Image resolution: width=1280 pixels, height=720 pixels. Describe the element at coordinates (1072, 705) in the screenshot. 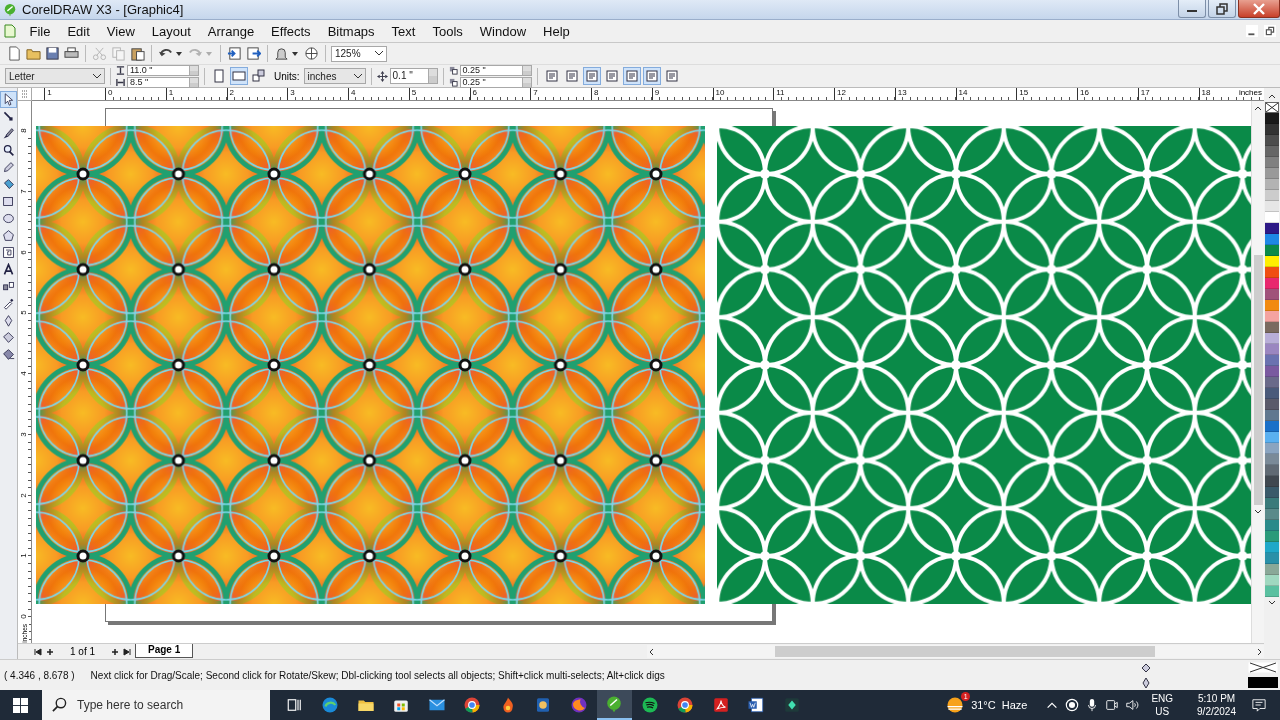

I see `record-icon` at that location.